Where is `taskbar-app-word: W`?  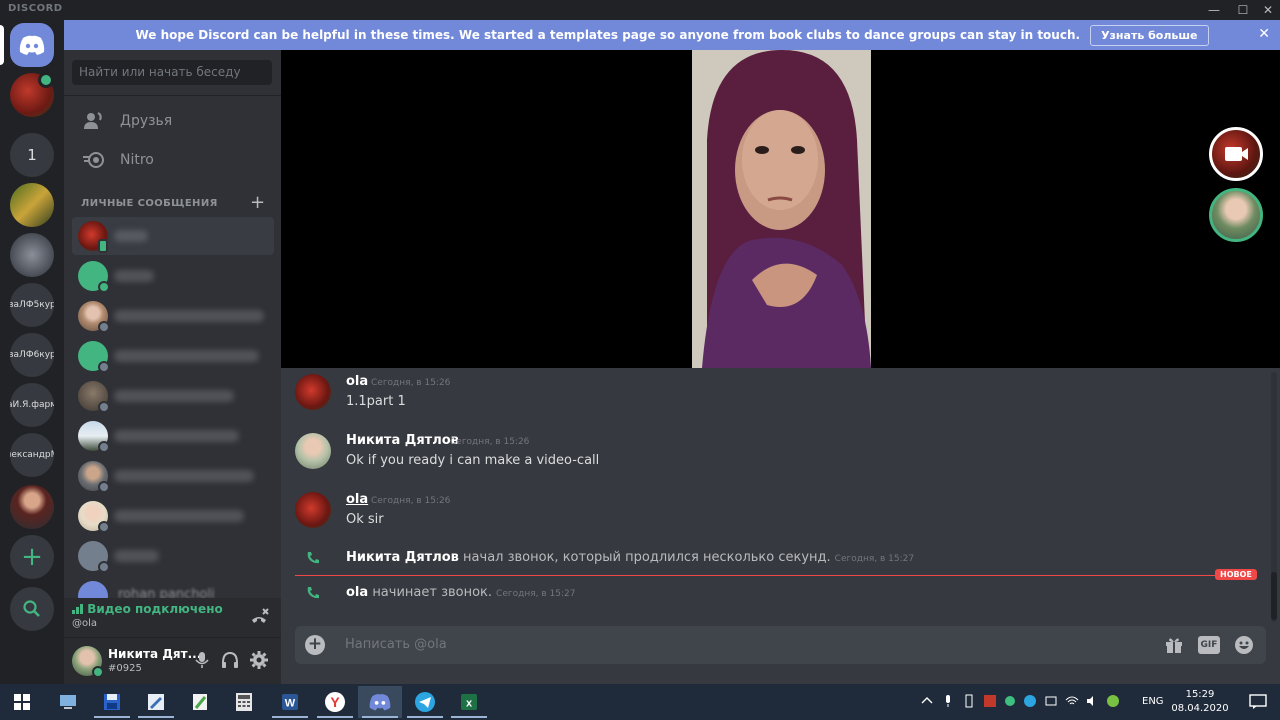
taskbar-app-word: W is located at coordinates (290, 702).